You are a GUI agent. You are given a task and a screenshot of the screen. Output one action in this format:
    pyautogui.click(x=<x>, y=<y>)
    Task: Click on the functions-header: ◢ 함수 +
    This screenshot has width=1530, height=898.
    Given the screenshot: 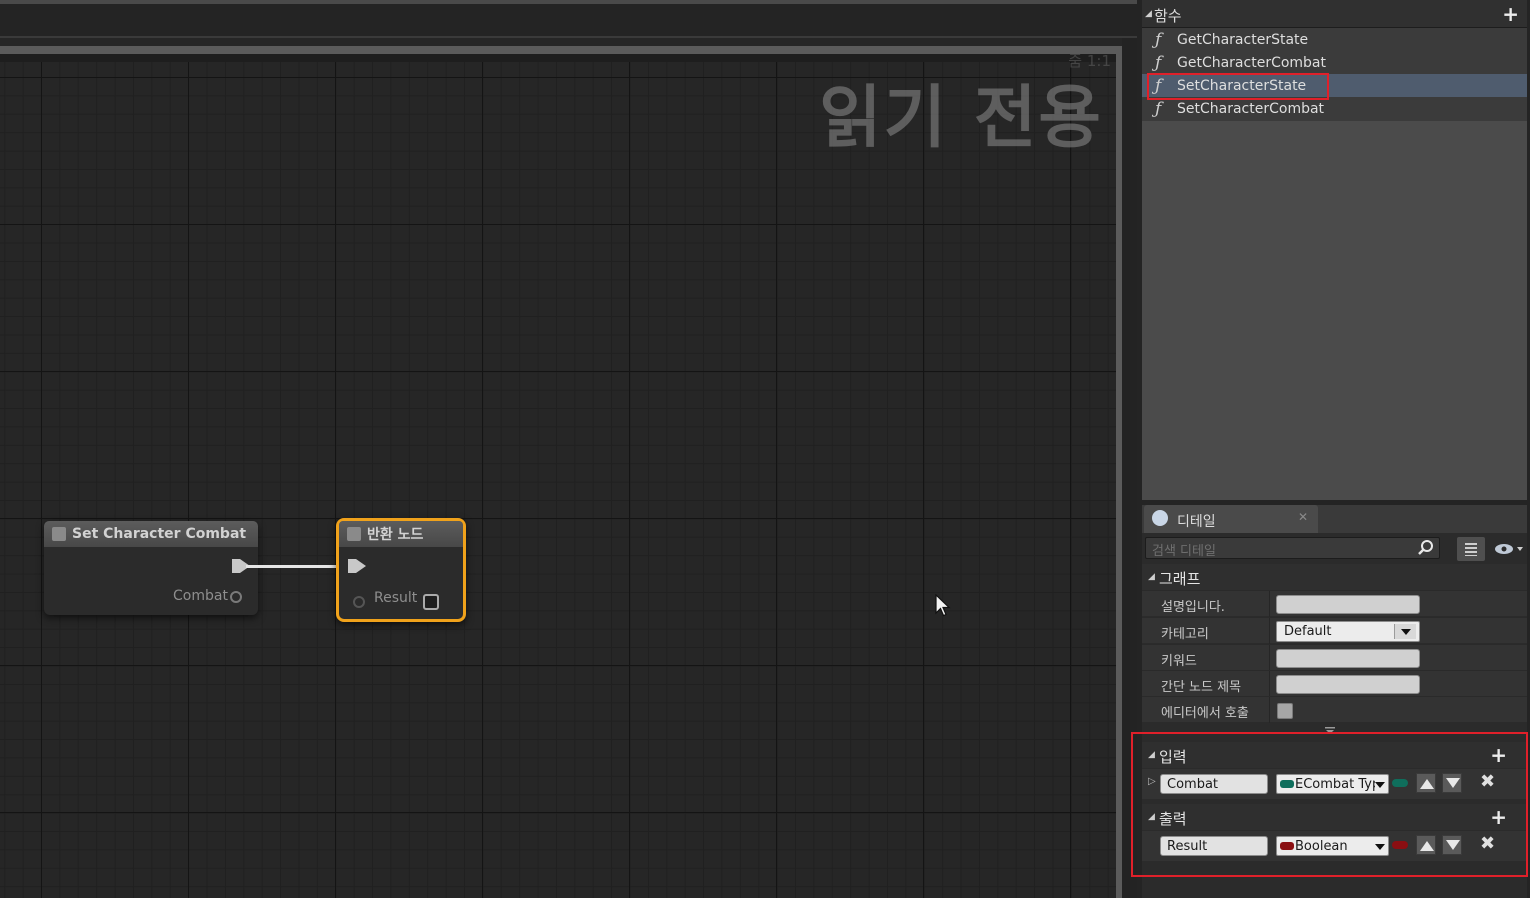 What is the action you would take?
    pyautogui.click(x=1334, y=14)
    